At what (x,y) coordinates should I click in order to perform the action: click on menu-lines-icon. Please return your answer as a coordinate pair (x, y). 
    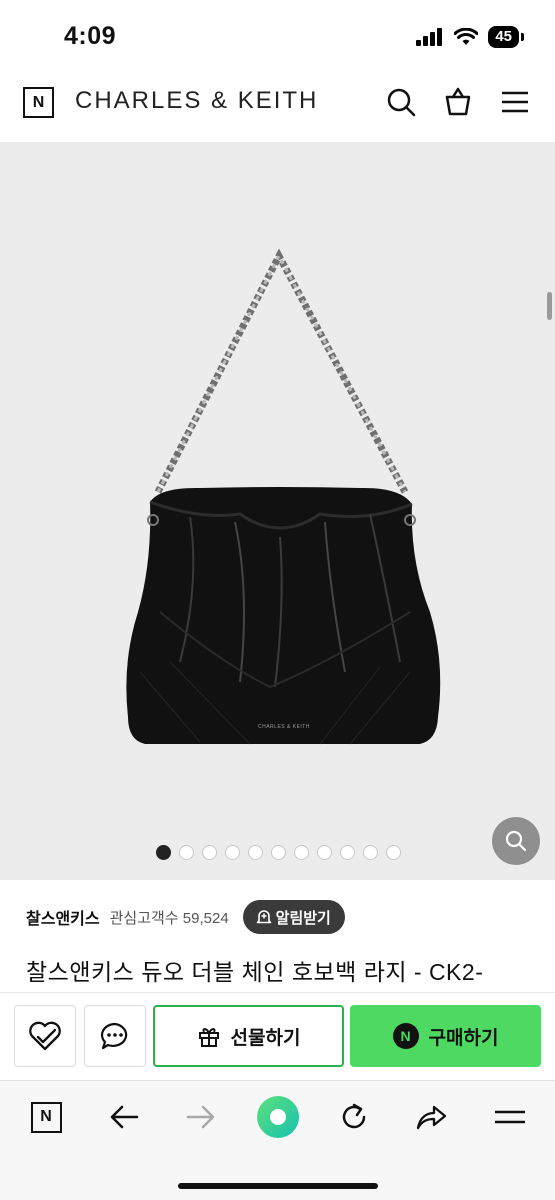
    Looking at the image, I should click on (510, 1117).